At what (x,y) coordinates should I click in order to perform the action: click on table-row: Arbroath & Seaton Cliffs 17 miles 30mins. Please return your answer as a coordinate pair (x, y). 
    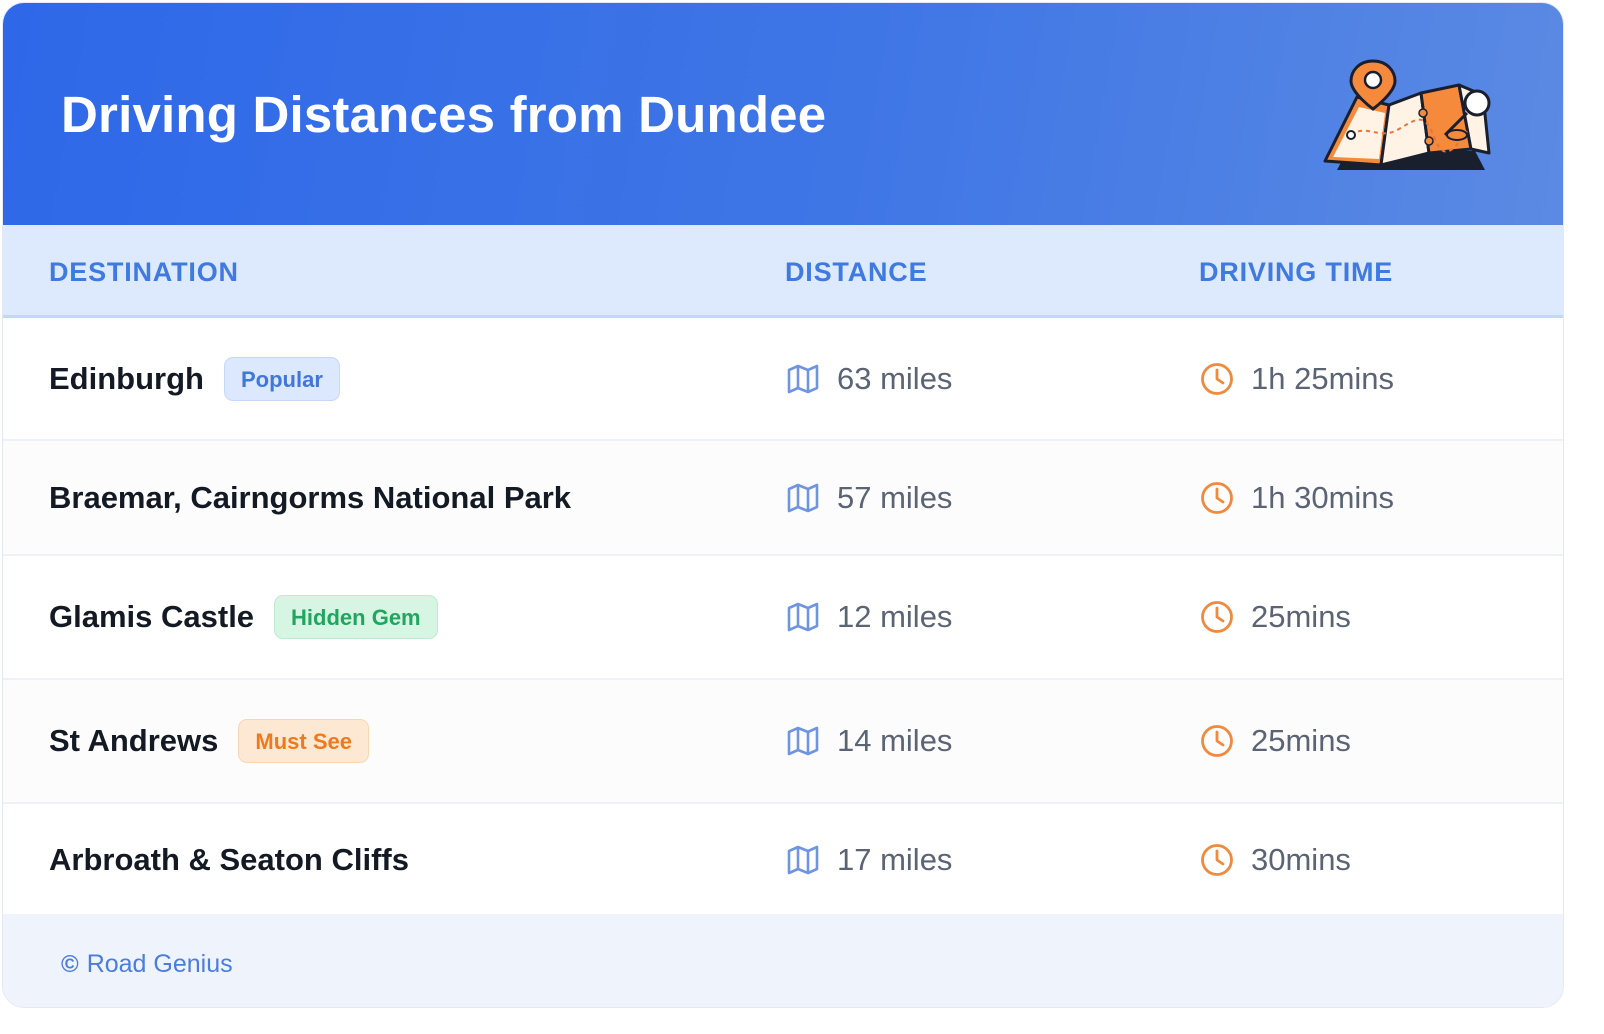
    Looking at the image, I should click on (783, 861).